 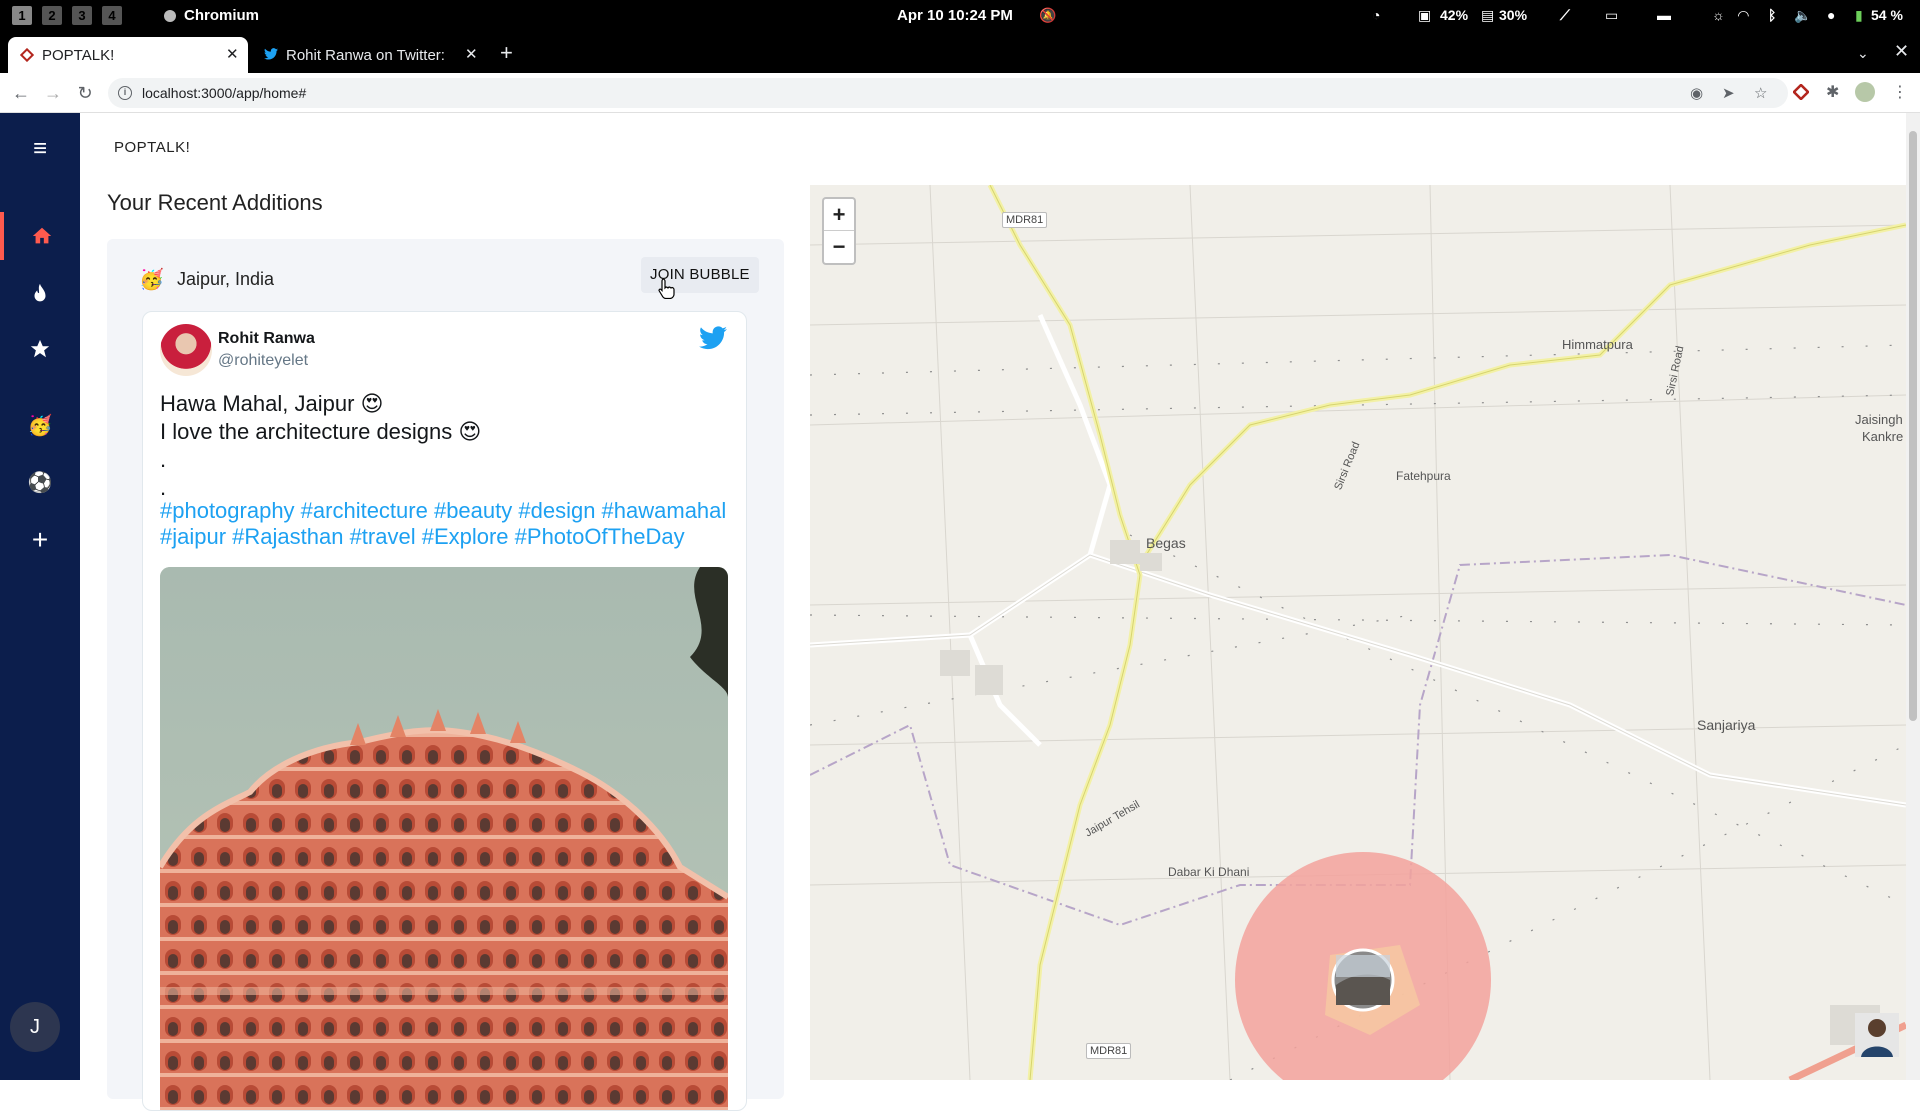 What do you see at coordinates (955, 15) in the screenshot?
I see `clock: Apr 10 10:24 PM` at bounding box center [955, 15].